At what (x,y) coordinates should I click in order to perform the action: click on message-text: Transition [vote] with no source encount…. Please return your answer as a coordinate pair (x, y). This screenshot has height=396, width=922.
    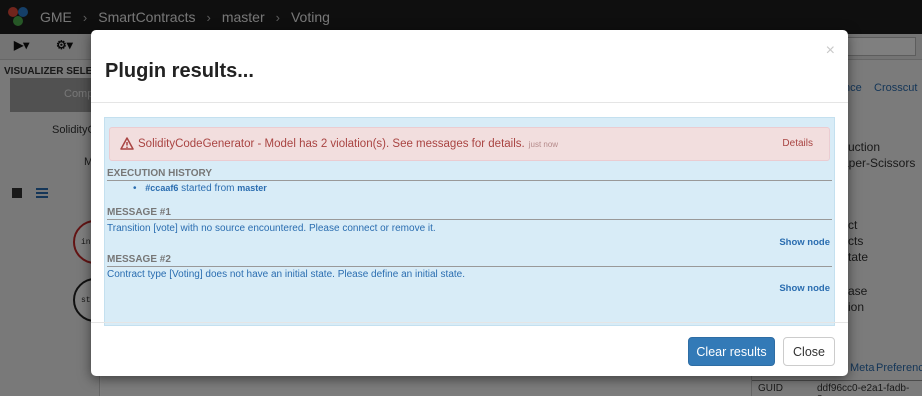
    Looking at the image, I should click on (271, 228).